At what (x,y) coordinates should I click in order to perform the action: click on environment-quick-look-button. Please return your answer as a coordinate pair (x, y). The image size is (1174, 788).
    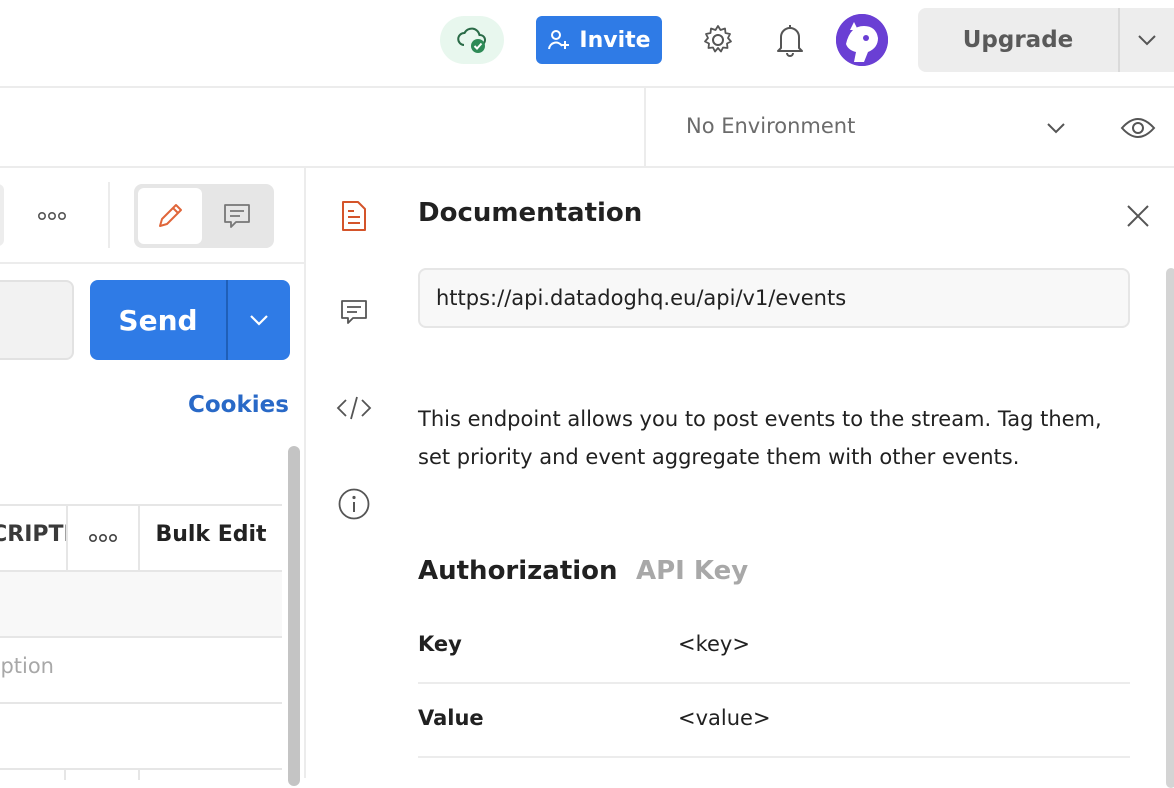
    Looking at the image, I should click on (1138, 128).